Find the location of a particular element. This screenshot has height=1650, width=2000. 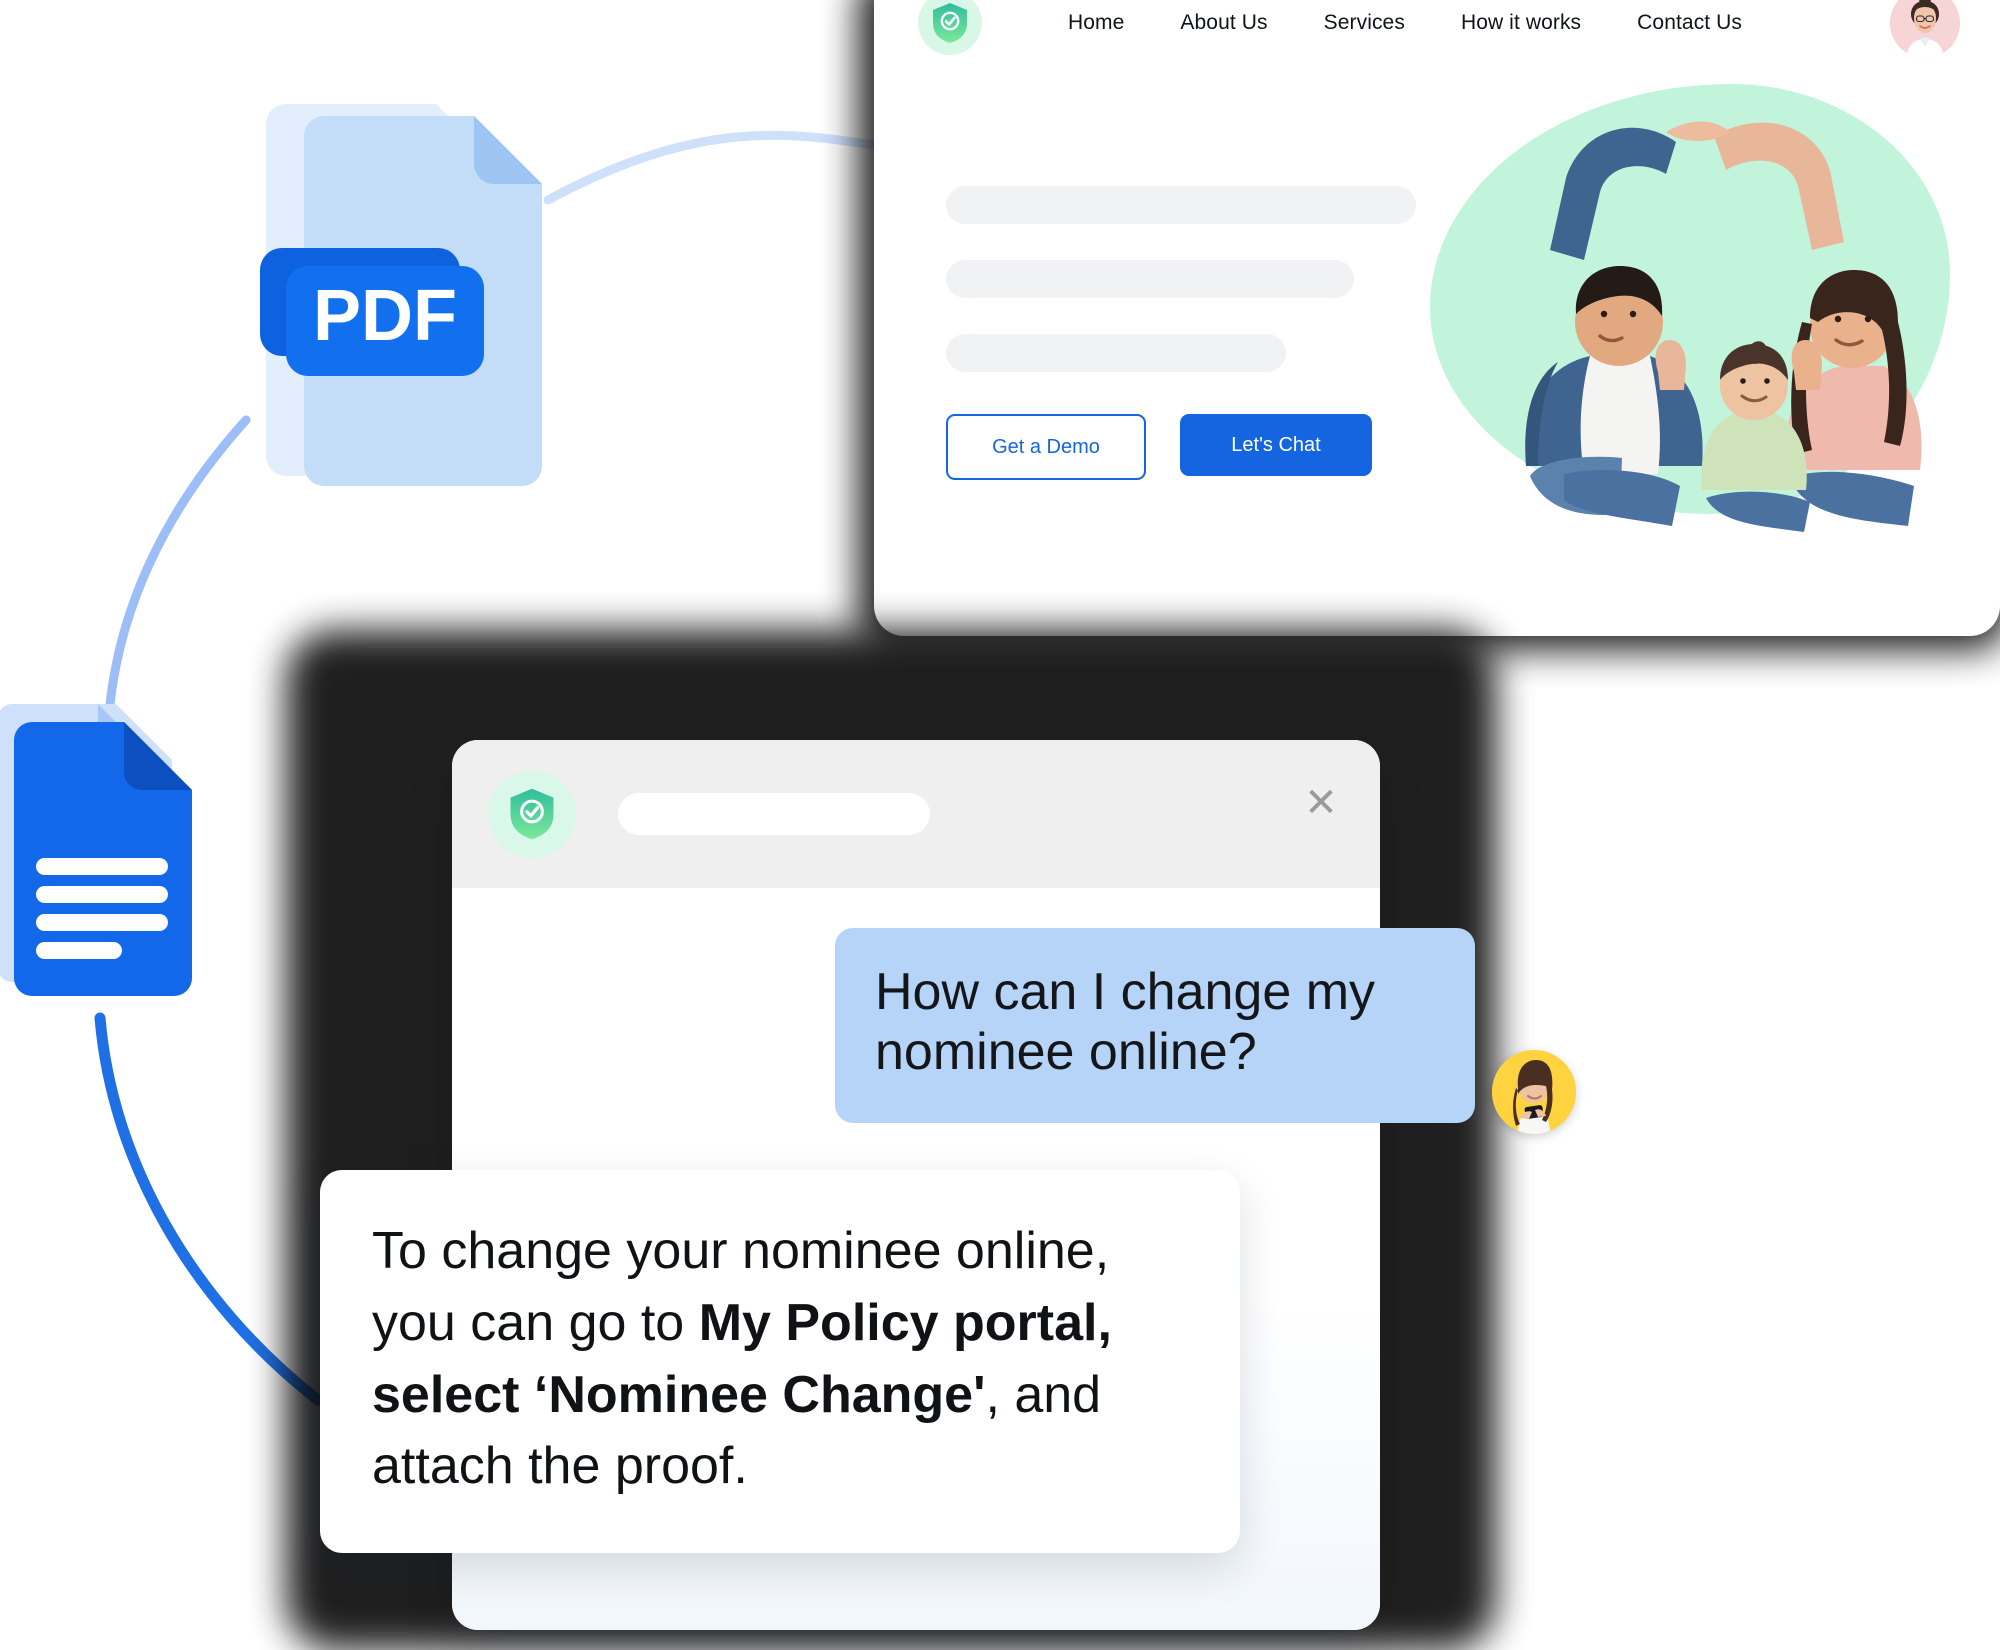

nav-item-about-us: About Us is located at coordinates (1223, 23).